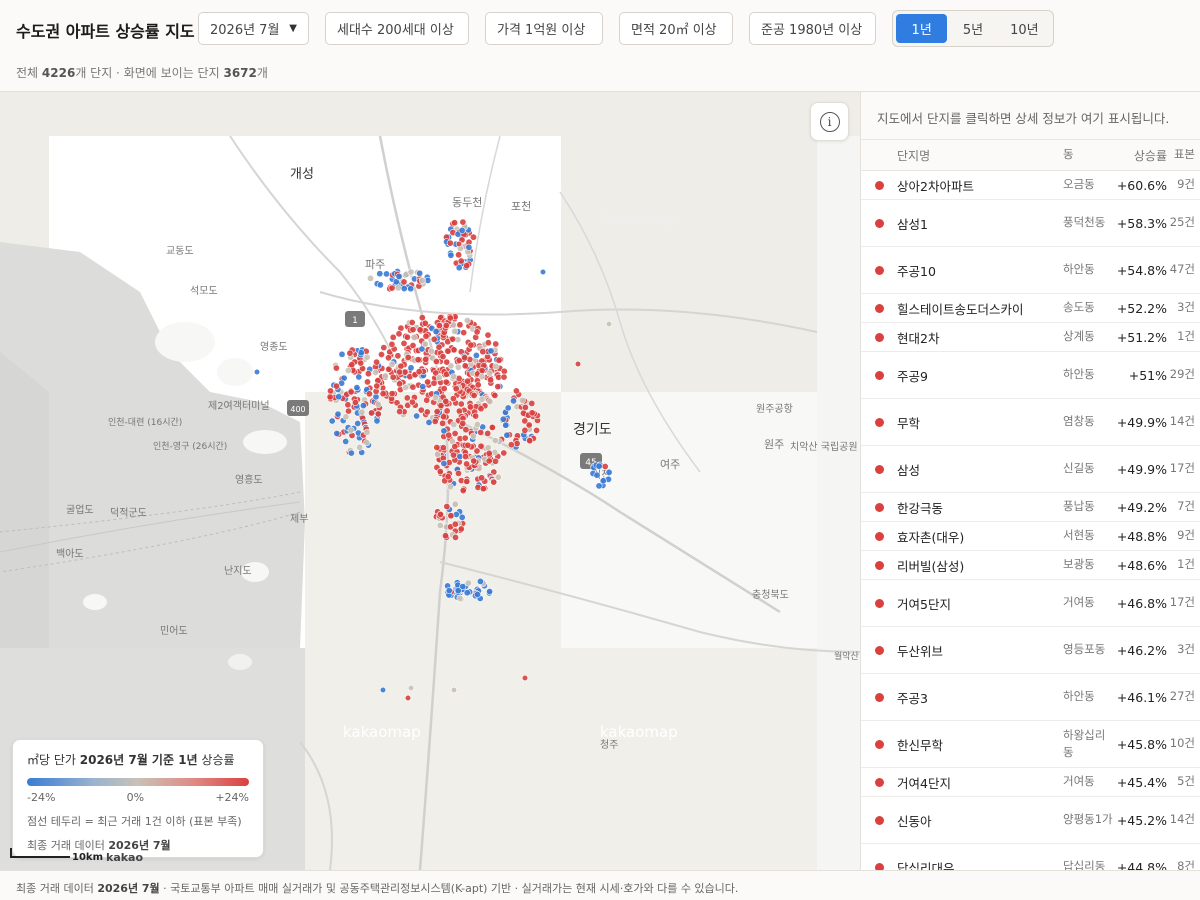  What do you see at coordinates (253, 28) in the screenshot?
I see `month-select: 2026년 7월 ▼` at bounding box center [253, 28].